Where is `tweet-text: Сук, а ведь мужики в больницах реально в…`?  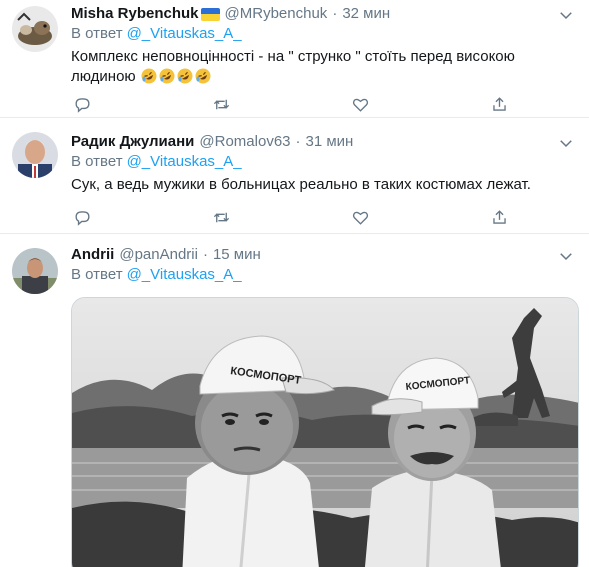
tweet-text: Сук, а ведь мужики в больницах реально в… is located at coordinates (301, 184).